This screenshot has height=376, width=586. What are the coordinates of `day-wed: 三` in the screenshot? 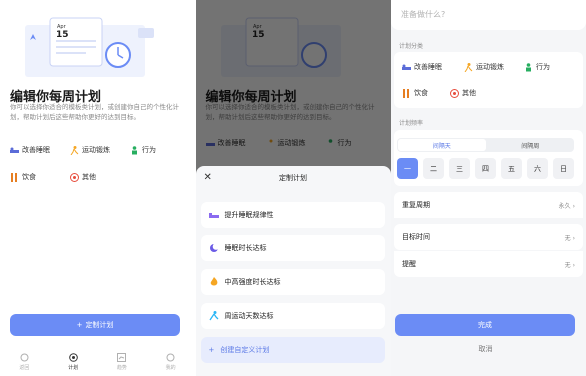 It's located at (459, 168).